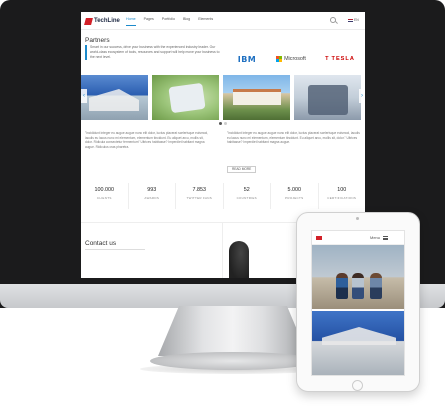 The image size is (445, 411). I want to click on stat-label: TWITTER FANS, so click(199, 198).